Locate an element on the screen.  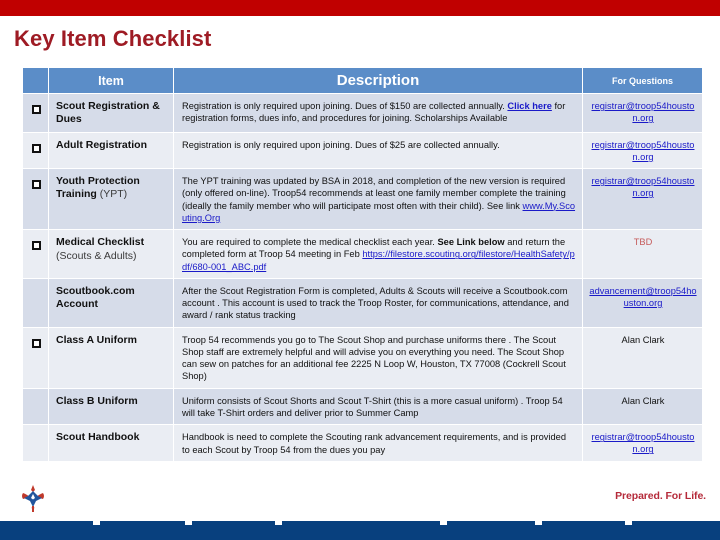
table-header: Item Description For Questions is located at coordinates (362, 80).